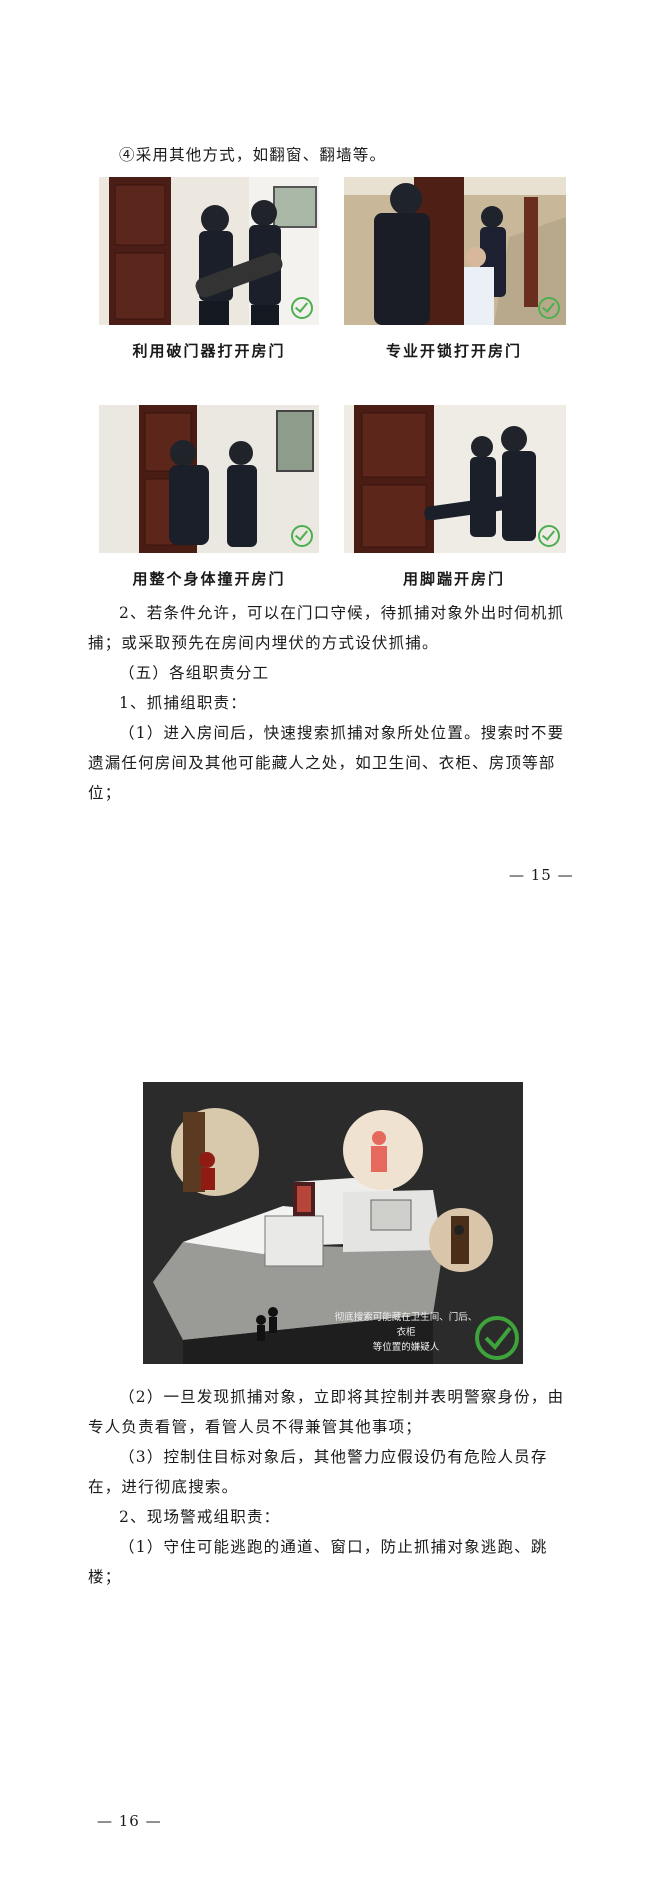 This screenshot has height=1883, width=663. What do you see at coordinates (183, 703) in the screenshot?
I see `heading-capture-team: 1、抓捕组职责：` at bounding box center [183, 703].